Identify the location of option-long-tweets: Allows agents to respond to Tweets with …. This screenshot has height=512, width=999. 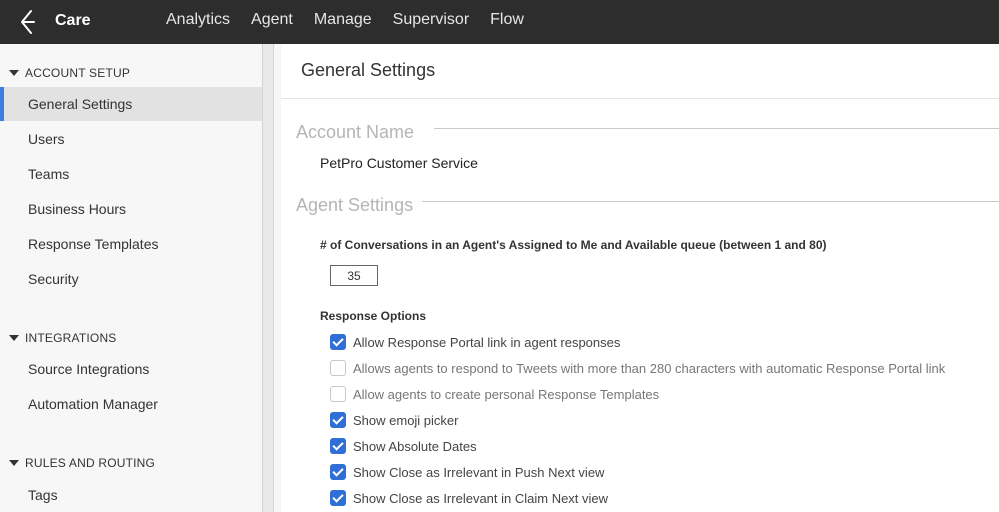
(637, 368).